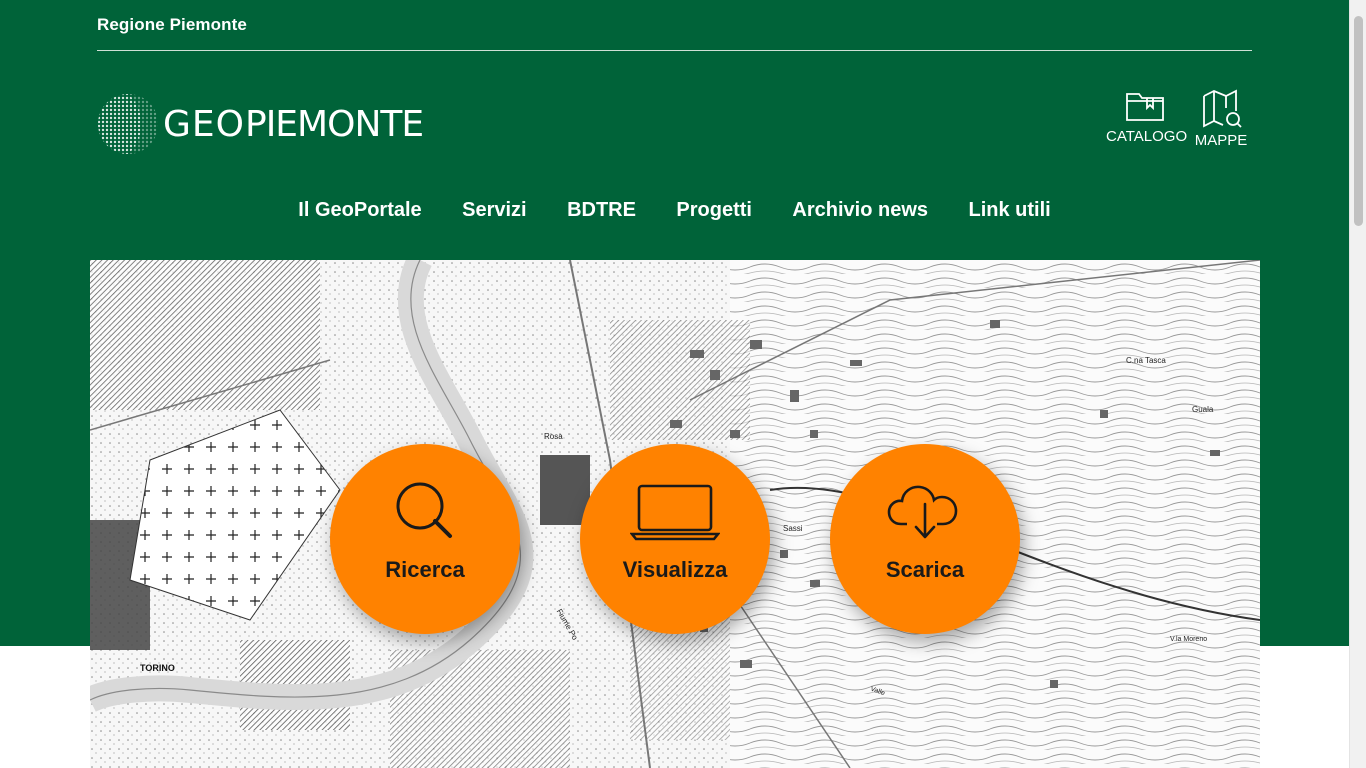  I want to click on ricerca-label: Ricerca, so click(425, 569).